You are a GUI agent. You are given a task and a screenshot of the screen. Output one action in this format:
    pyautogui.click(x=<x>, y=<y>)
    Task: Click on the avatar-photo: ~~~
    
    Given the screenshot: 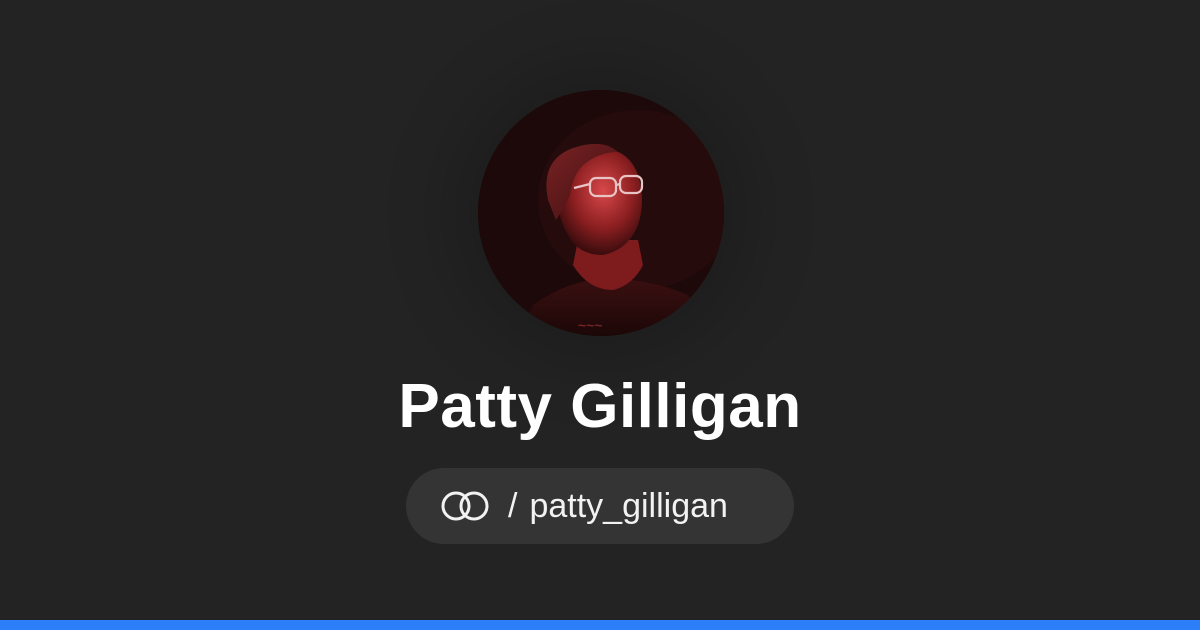 What is the action you would take?
    pyautogui.click(x=601, y=213)
    